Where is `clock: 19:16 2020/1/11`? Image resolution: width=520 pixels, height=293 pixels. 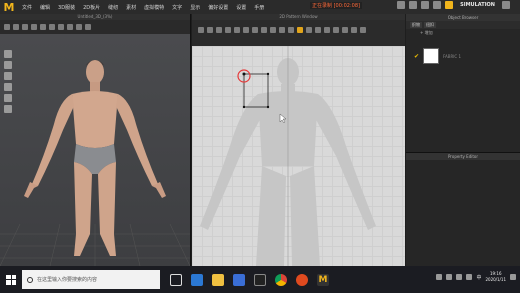 clock: 19:16 2020/1/11 is located at coordinates (495, 277).